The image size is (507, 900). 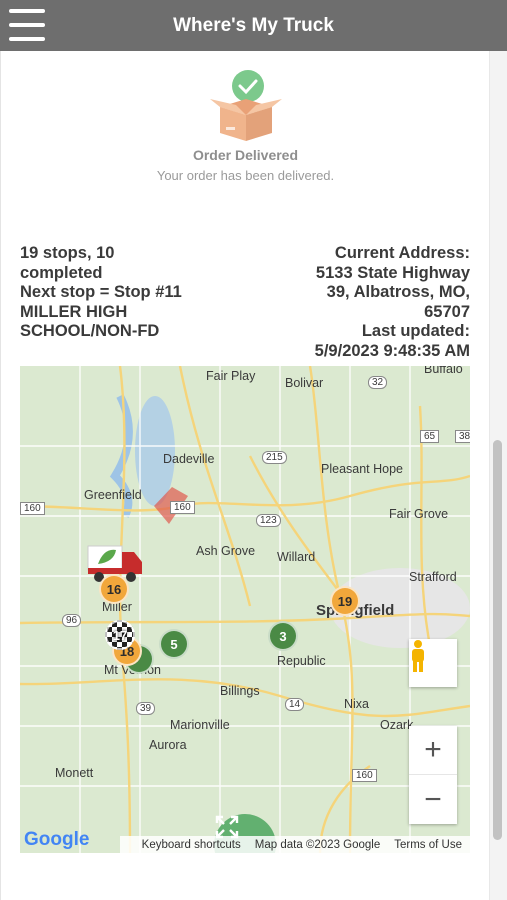 What do you see at coordinates (433, 577) in the screenshot?
I see `place-strafford: Strafford` at bounding box center [433, 577].